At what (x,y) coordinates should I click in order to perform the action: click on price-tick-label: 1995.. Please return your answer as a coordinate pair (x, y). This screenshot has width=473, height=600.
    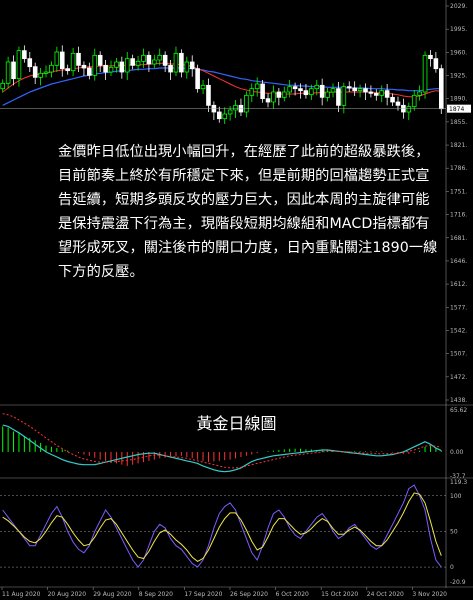
    Looking at the image, I should click on (458, 29).